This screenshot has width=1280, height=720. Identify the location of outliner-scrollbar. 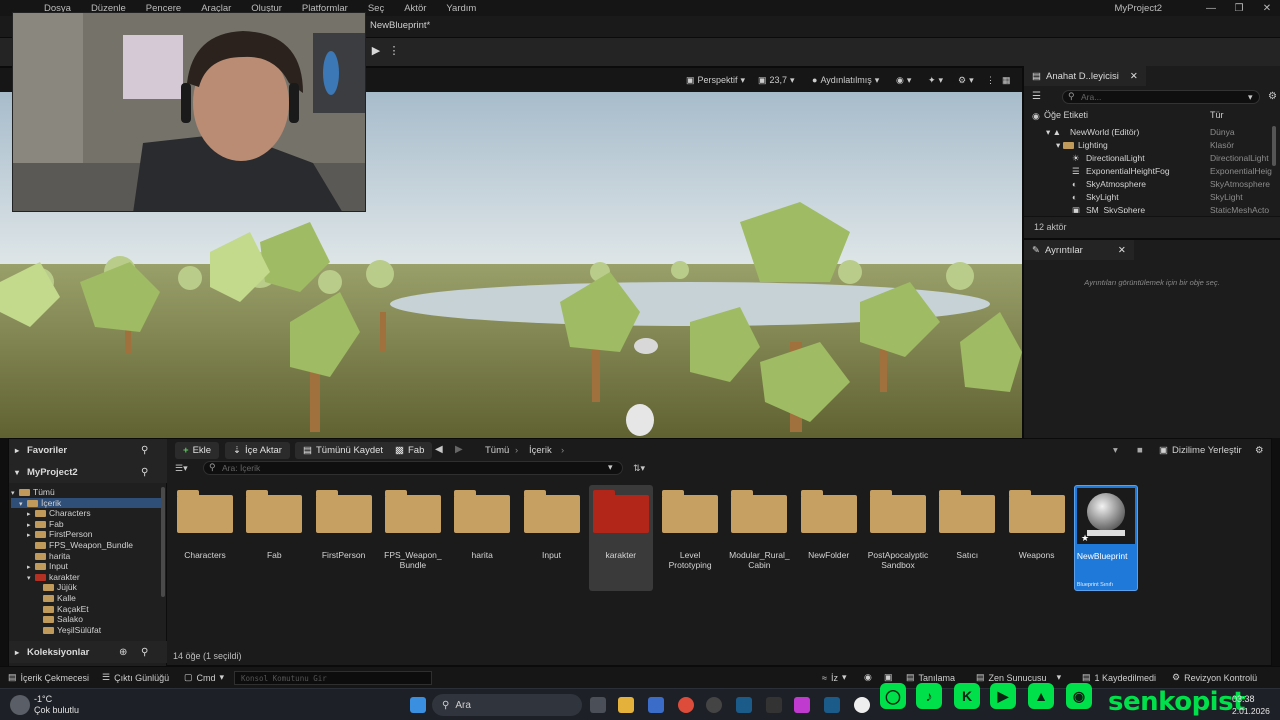
(1274, 146).